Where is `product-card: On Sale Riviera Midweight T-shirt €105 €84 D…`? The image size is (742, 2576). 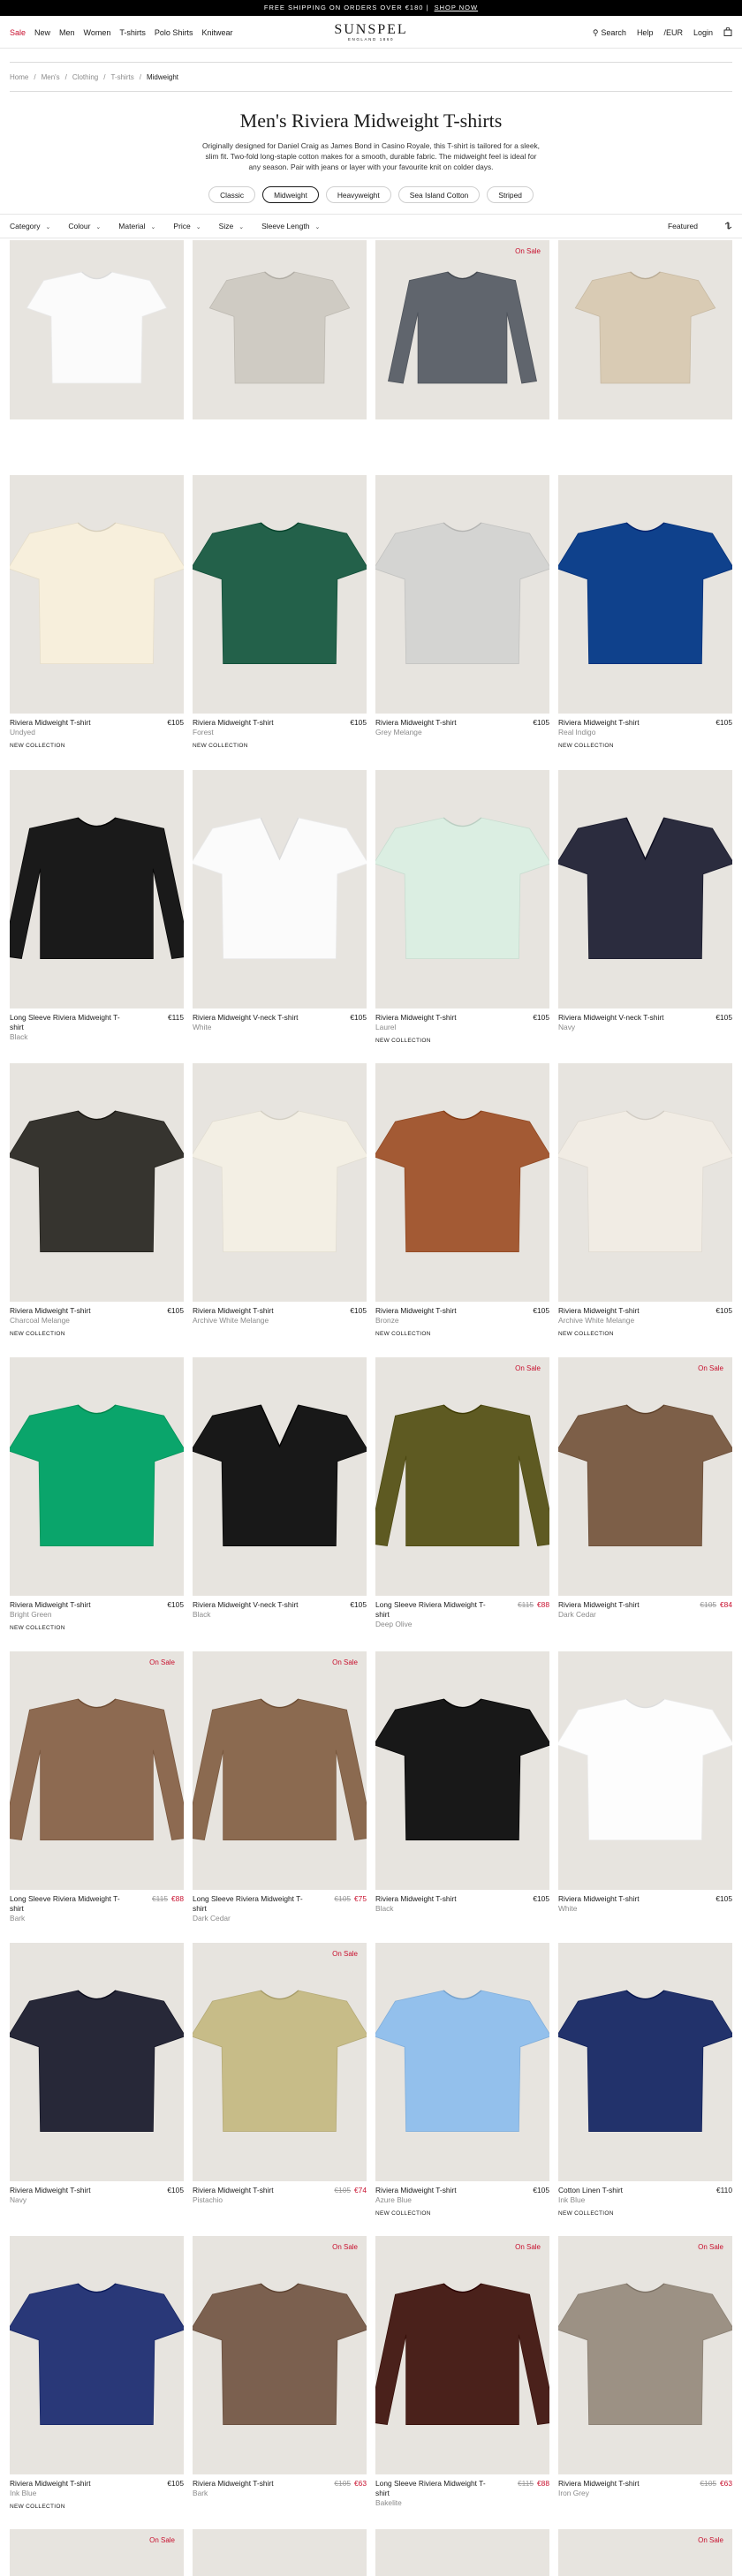 product-card: On Sale Riviera Midweight T-shirt €105 €84 D… is located at coordinates (645, 1488).